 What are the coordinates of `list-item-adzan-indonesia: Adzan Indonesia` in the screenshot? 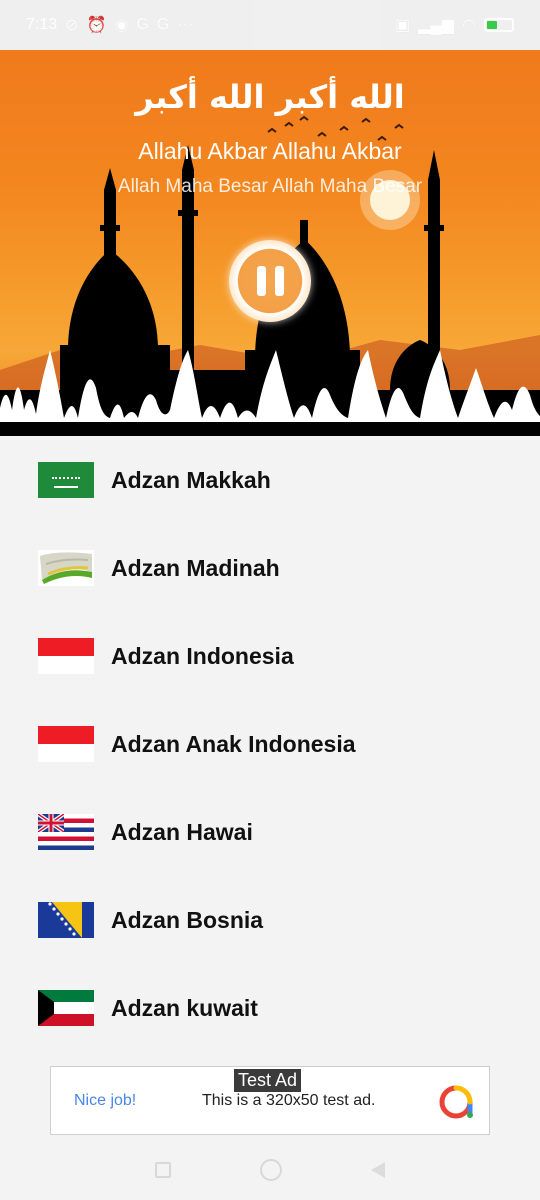 It's located at (270, 656).